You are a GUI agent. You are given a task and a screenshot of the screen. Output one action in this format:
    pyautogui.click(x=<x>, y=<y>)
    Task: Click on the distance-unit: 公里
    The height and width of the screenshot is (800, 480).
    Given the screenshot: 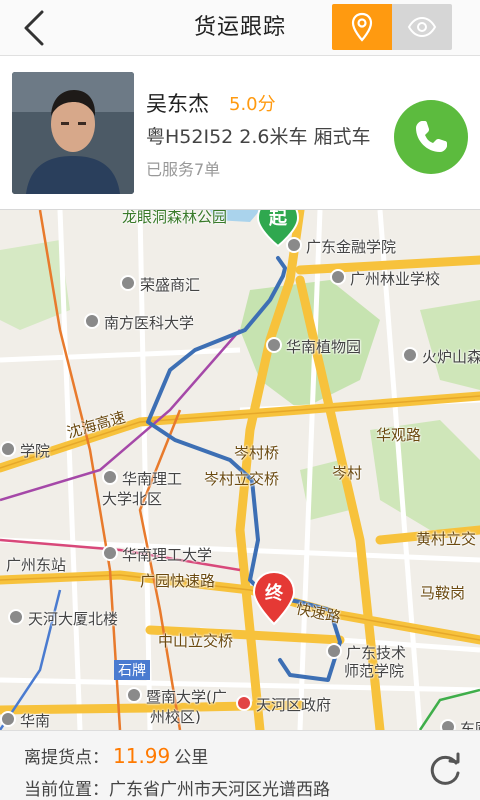 What is the action you would take?
    pyautogui.click(x=191, y=758)
    